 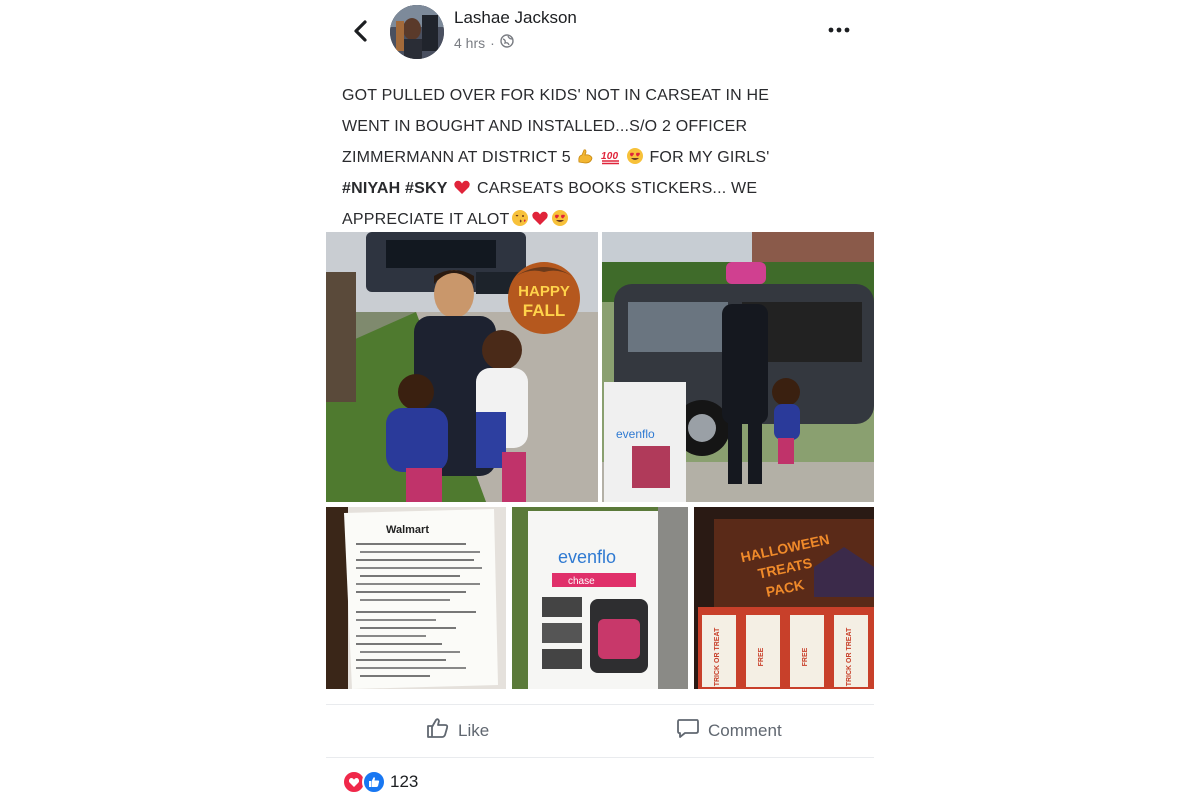 What do you see at coordinates (688, 730) in the screenshot?
I see `comment-bubble-icon` at bounding box center [688, 730].